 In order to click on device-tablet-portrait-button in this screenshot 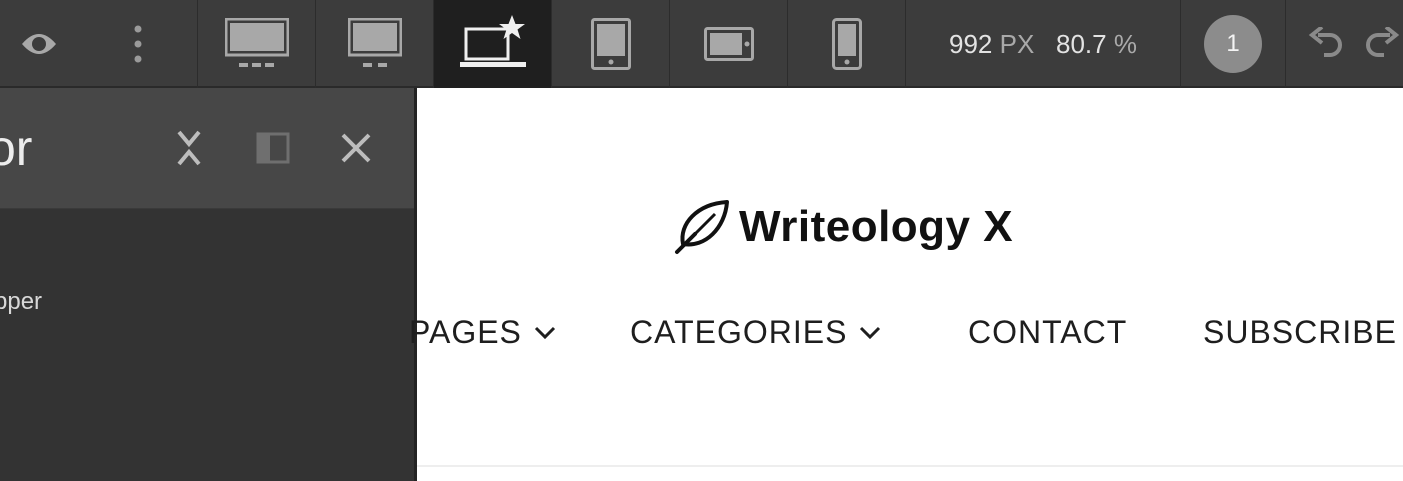, I will do `click(610, 44)`.